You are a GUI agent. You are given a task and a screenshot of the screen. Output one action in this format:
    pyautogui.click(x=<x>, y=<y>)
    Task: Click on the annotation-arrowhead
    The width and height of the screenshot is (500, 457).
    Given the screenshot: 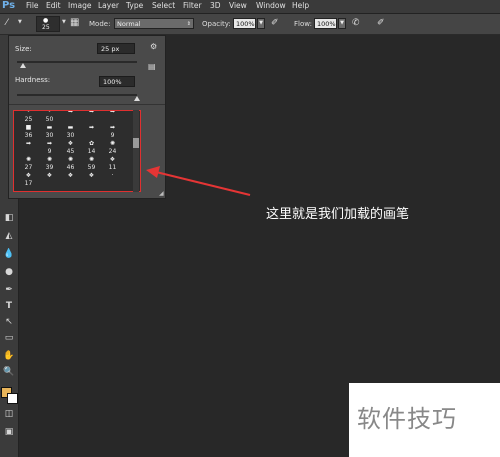 What is the action you would take?
    pyautogui.click(x=153, y=172)
    